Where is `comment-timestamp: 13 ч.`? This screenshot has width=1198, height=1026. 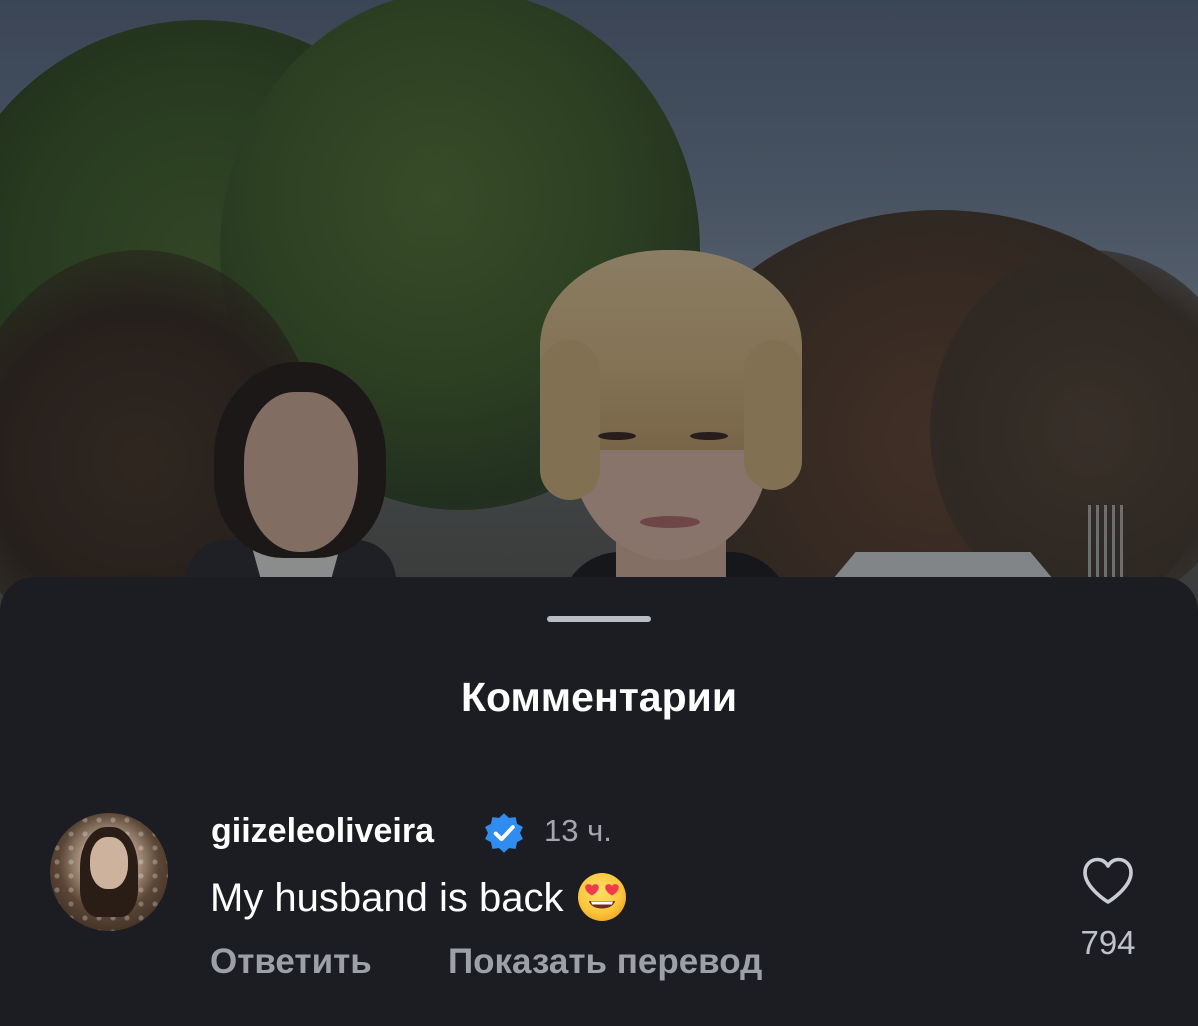
comment-timestamp: 13 ч. is located at coordinates (578, 830).